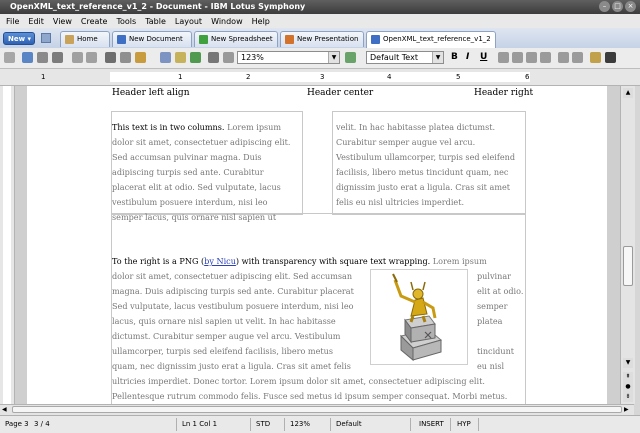 The image size is (640, 433). I want to click on scrollbar-thumb, so click(628, 266).